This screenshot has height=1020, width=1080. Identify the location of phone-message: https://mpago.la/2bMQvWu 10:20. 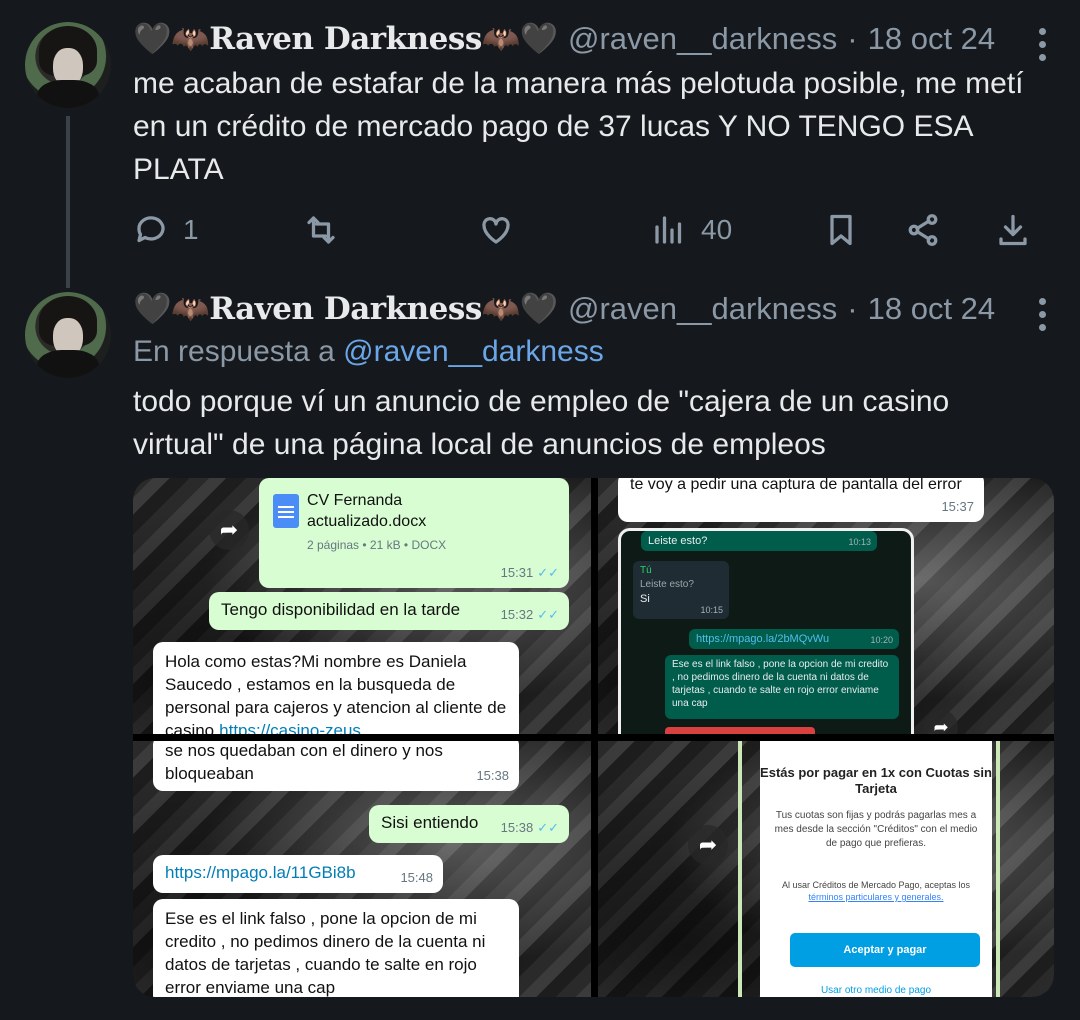
(794, 639).